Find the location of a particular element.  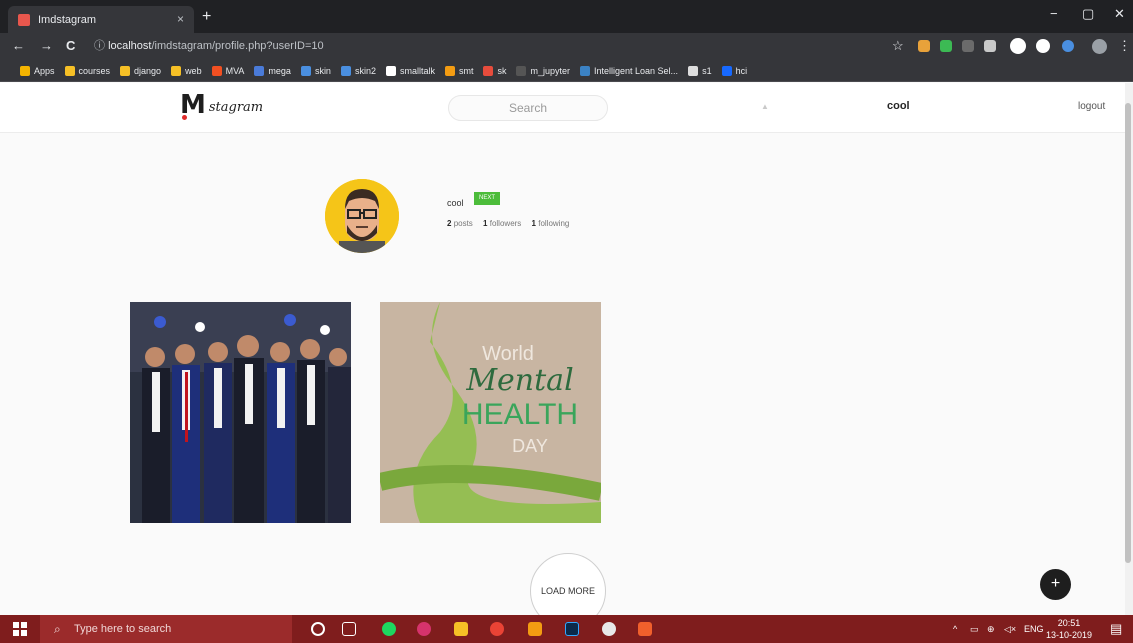

post-thumbnail-2: World Mental HEALTH DAY is located at coordinates (490, 412).